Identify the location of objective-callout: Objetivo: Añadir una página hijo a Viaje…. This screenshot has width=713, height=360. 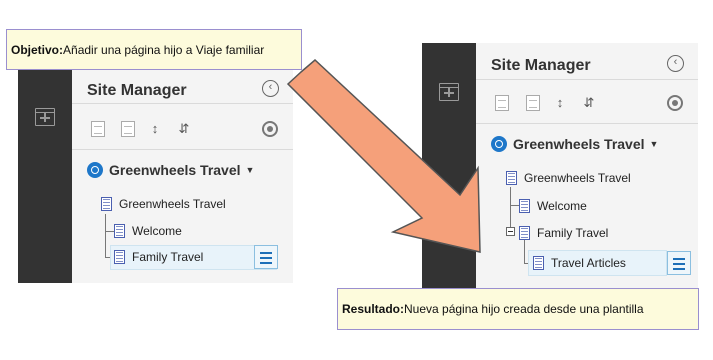
(154, 49).